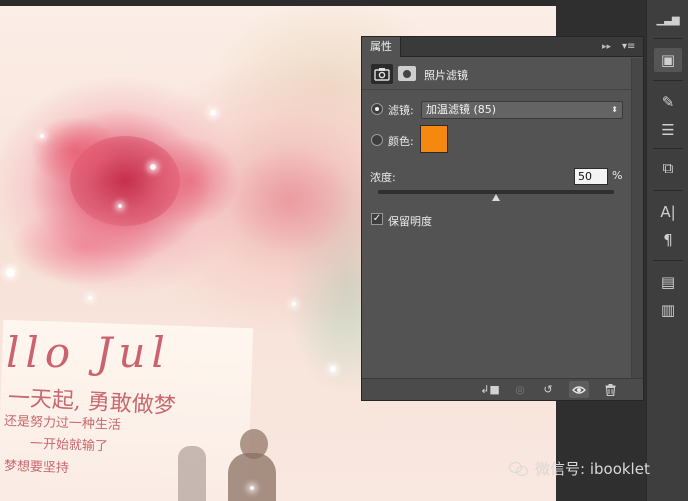  Describe the element at coordinates (62, 423) in the screenshot. I see `paper-text-line: 还是努力过一种生活` at that location.